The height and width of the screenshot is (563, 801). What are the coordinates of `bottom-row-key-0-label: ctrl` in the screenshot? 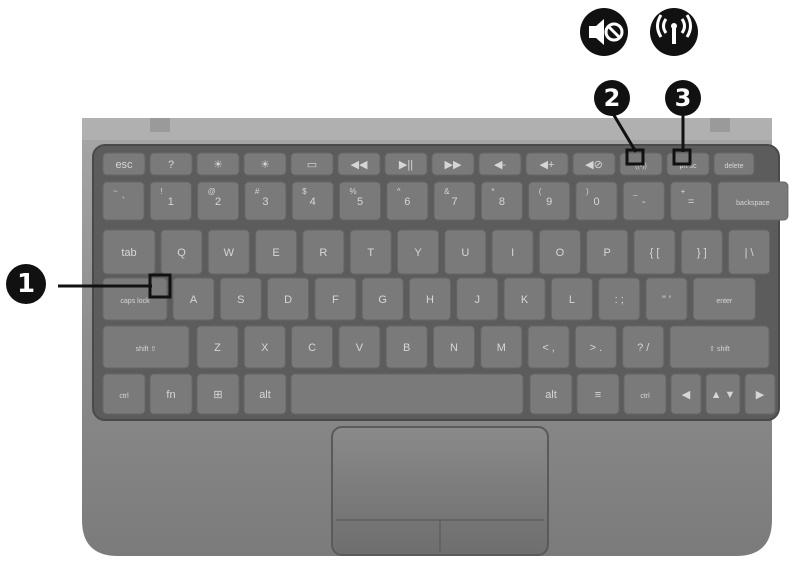 It's located at (124, 396).